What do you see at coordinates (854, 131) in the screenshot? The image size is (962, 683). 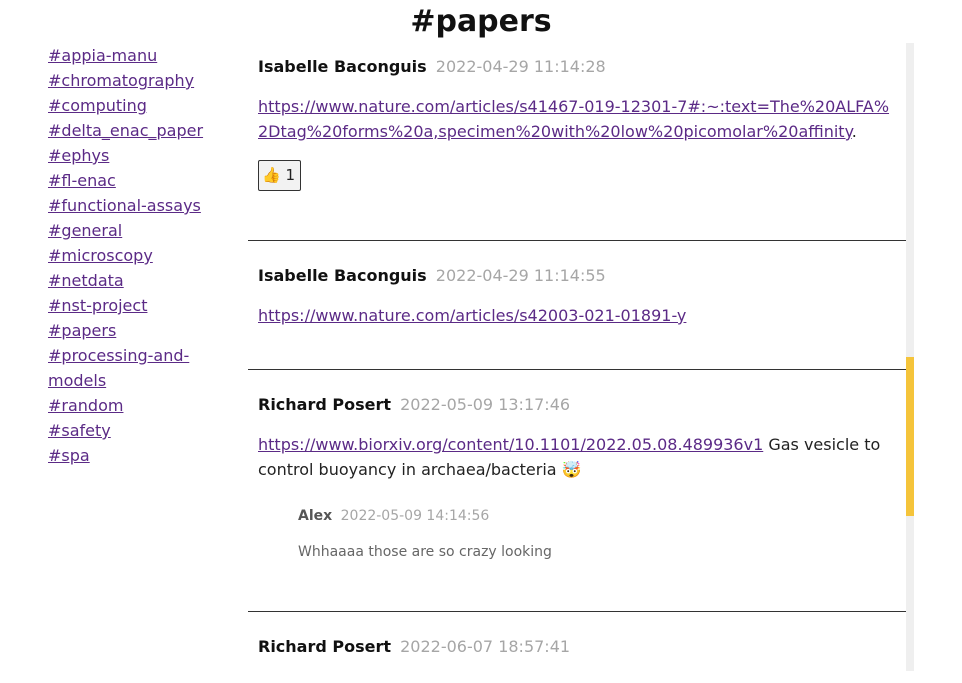 I see `message-text: .` at bounding box center [854, 131].